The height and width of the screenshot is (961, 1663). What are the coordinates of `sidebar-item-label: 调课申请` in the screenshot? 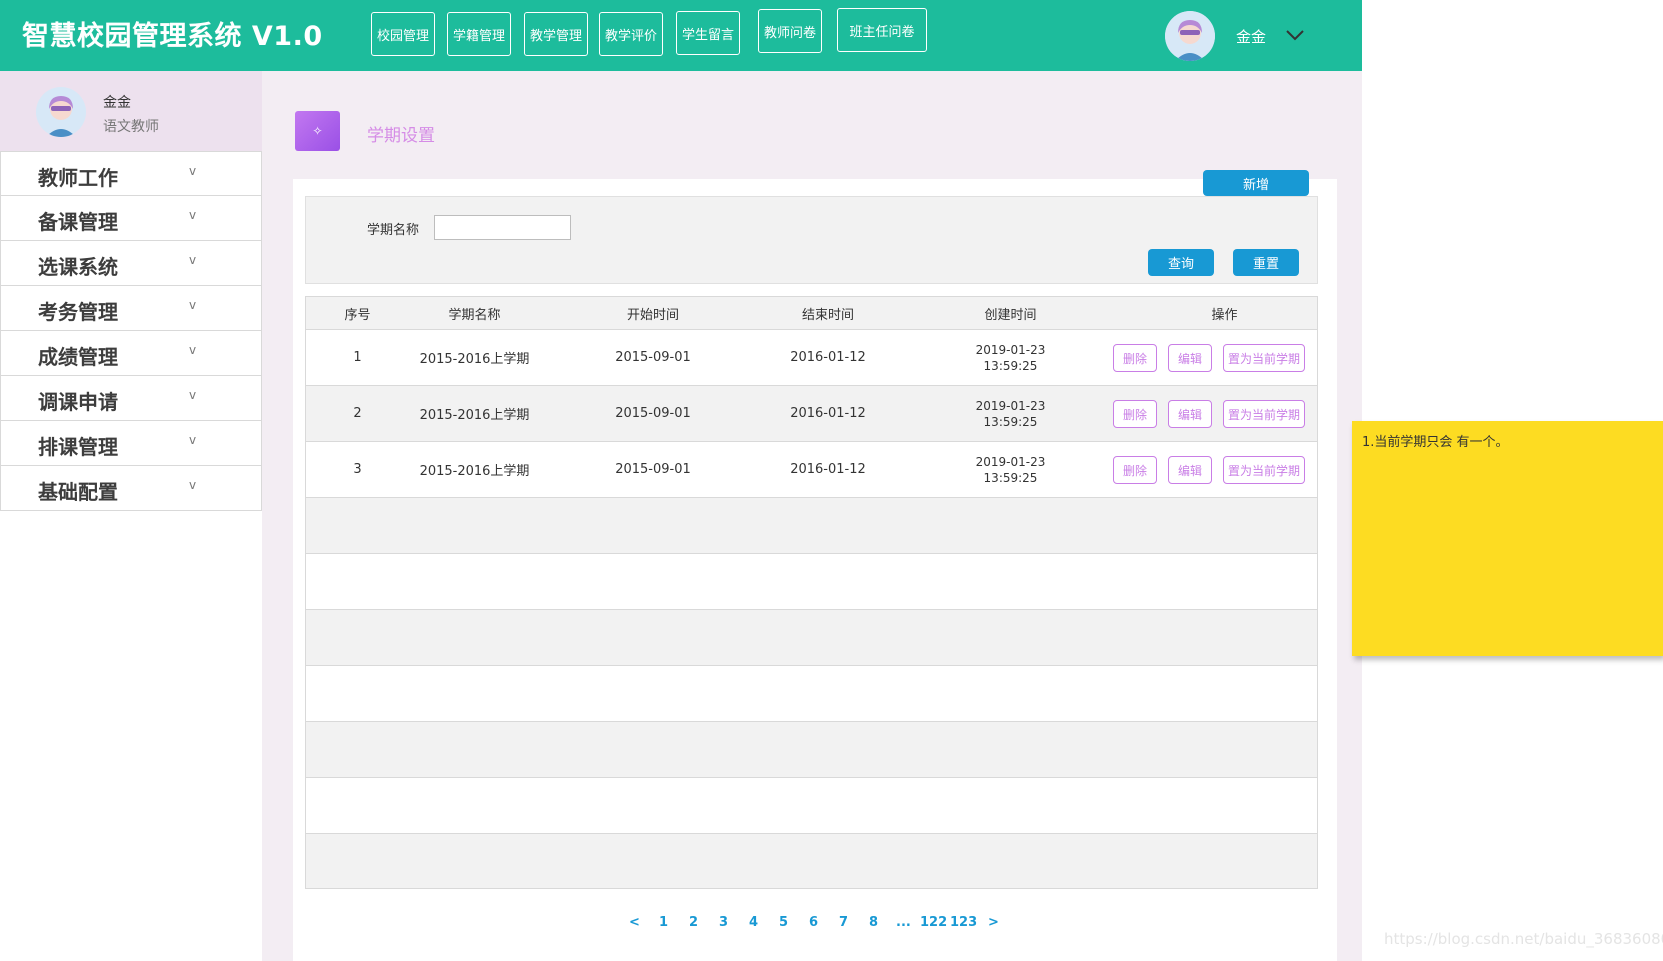 It's located at (78, 402).